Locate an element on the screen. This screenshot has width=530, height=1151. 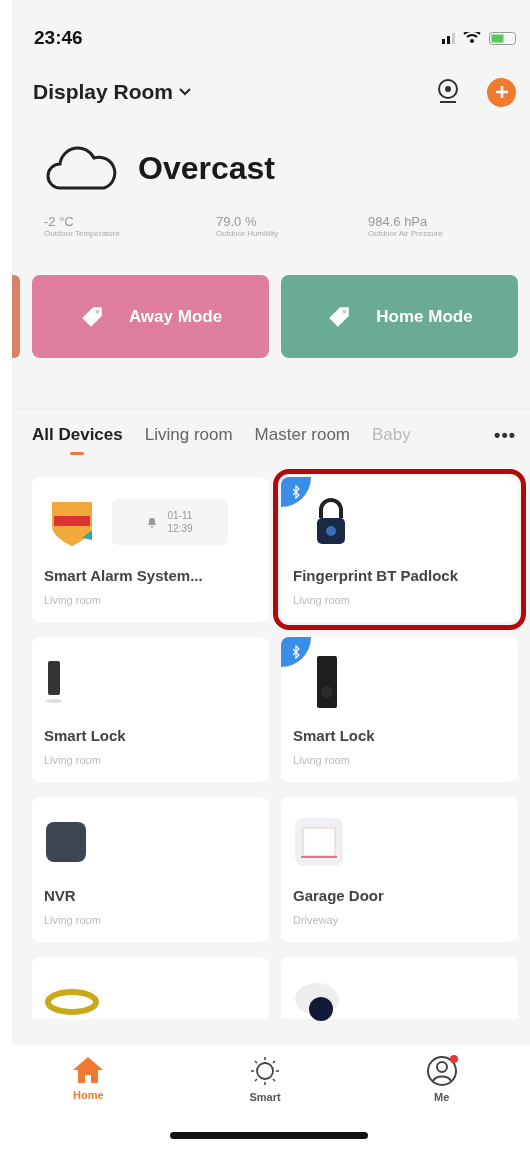
device-card: NVR Living room is located at coordinates (150, 869).